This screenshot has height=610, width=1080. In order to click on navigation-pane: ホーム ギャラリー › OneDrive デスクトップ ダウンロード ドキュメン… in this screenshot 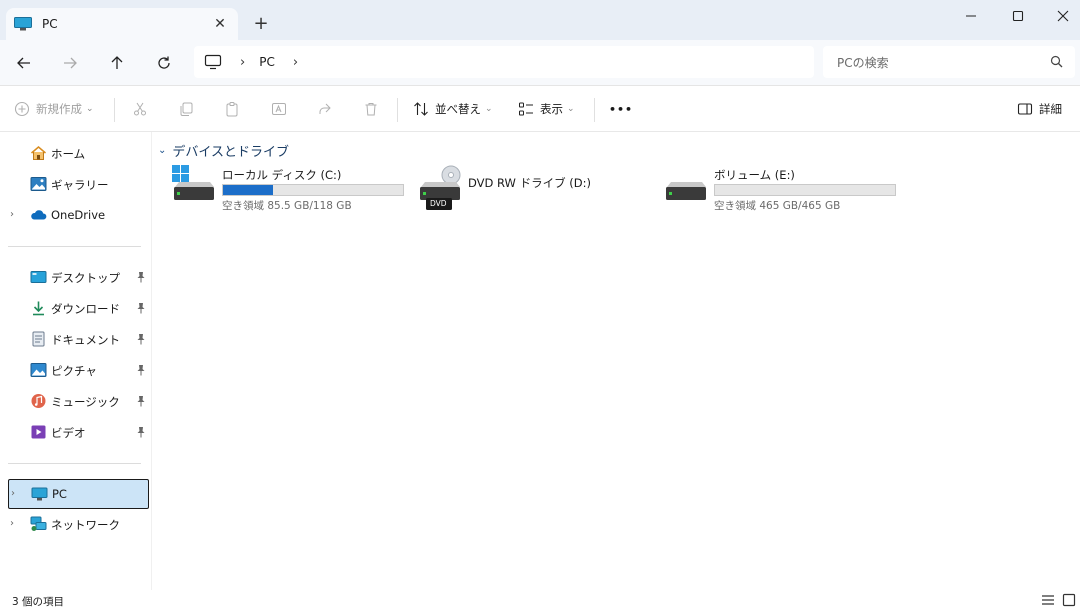, I will do `click(76, 361)`.